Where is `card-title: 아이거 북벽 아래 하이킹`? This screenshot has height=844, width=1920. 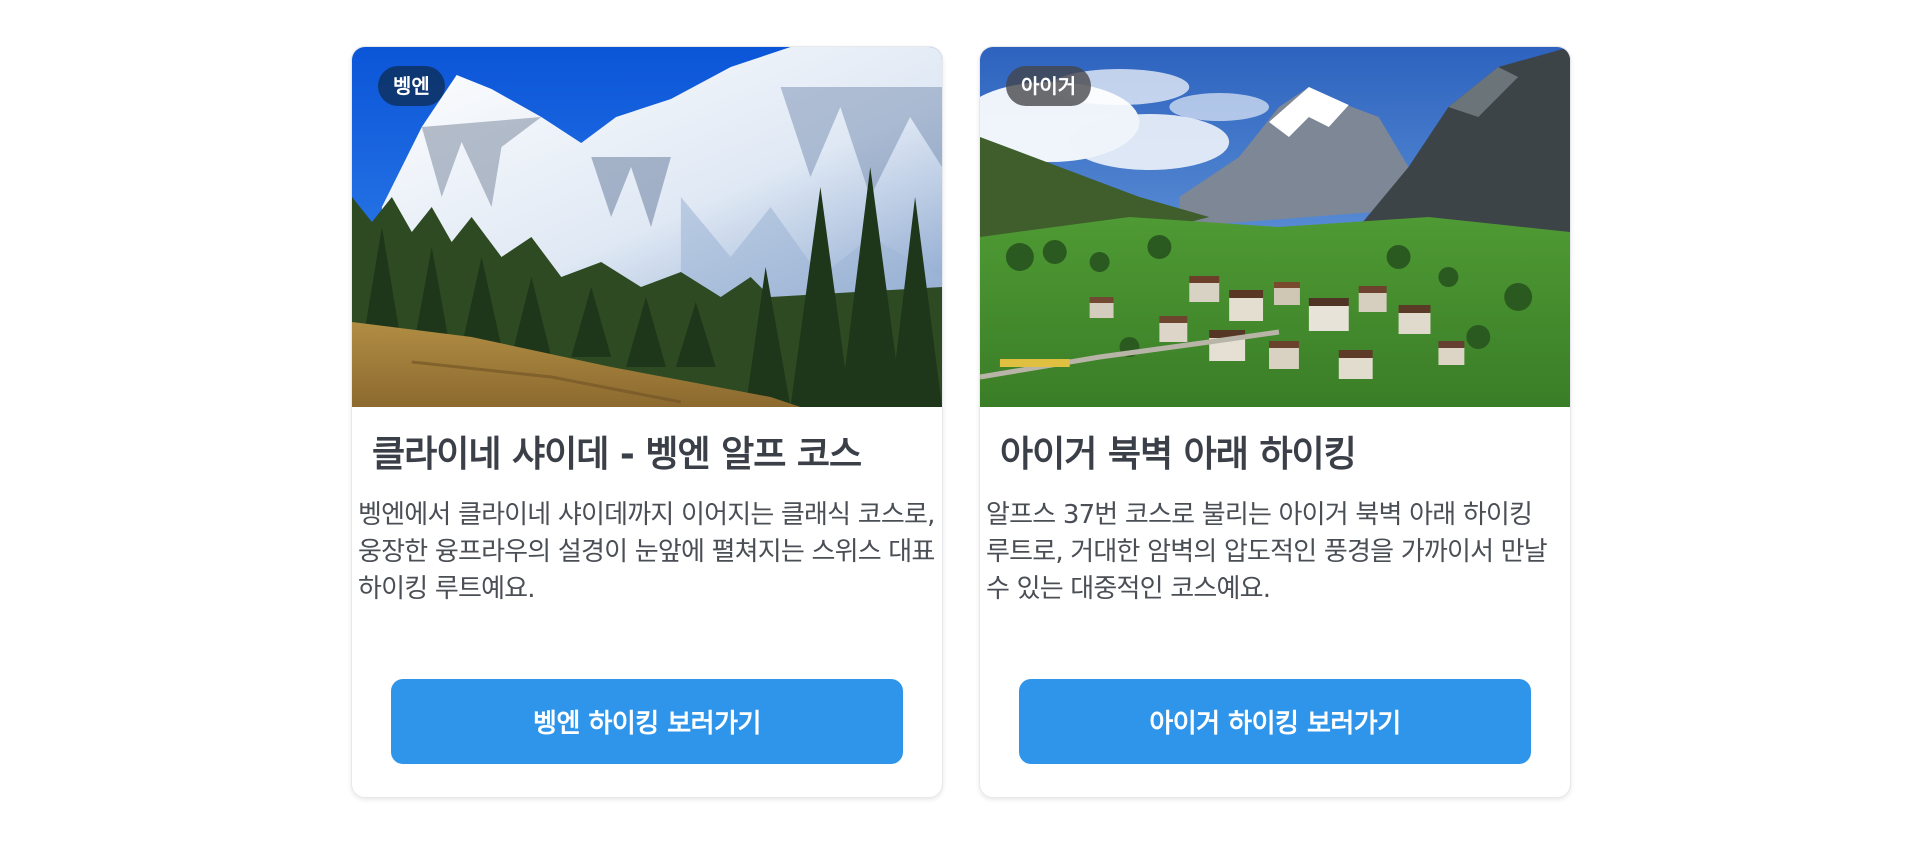 card-title: 아이거 북벽 아래 하이킹 is located at coordinates (1178, 454).